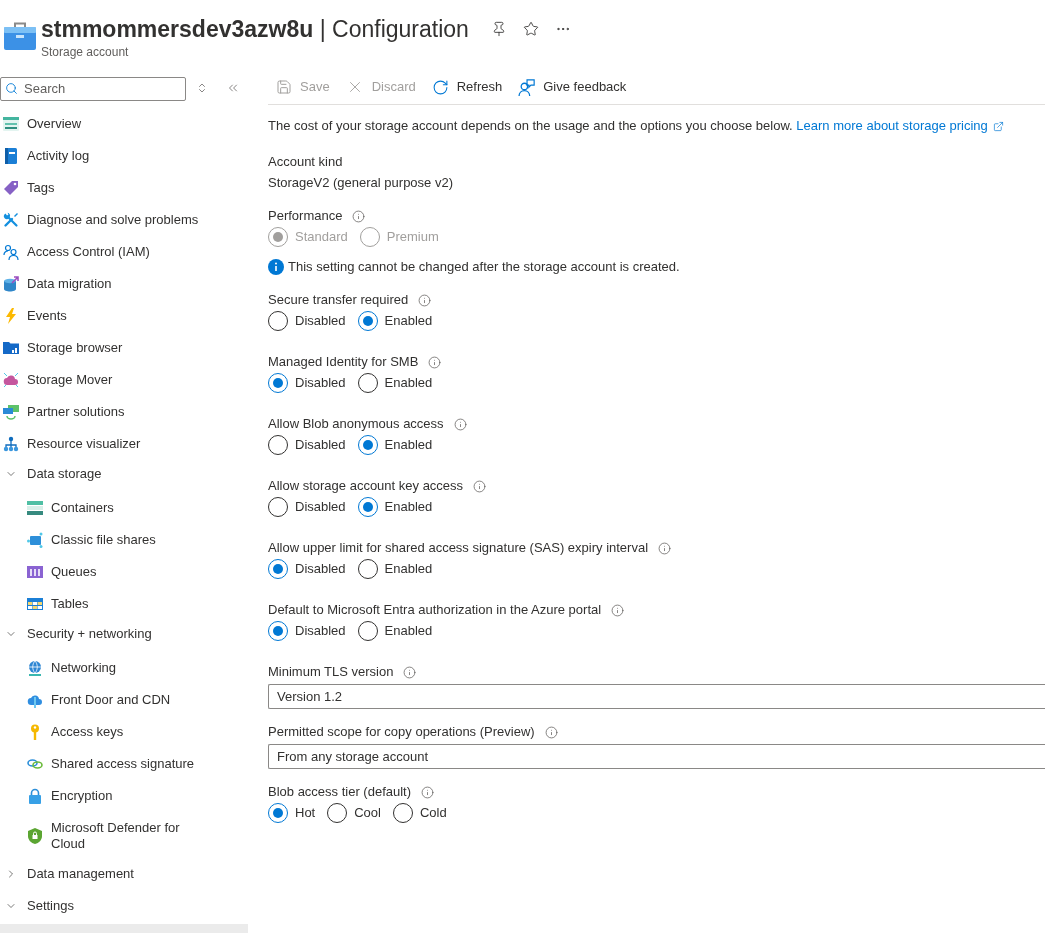 The image size is (1045, 933). Describe the element at coordinates (11, 156) in the screenshot. I see `notebook-icon` at that location.